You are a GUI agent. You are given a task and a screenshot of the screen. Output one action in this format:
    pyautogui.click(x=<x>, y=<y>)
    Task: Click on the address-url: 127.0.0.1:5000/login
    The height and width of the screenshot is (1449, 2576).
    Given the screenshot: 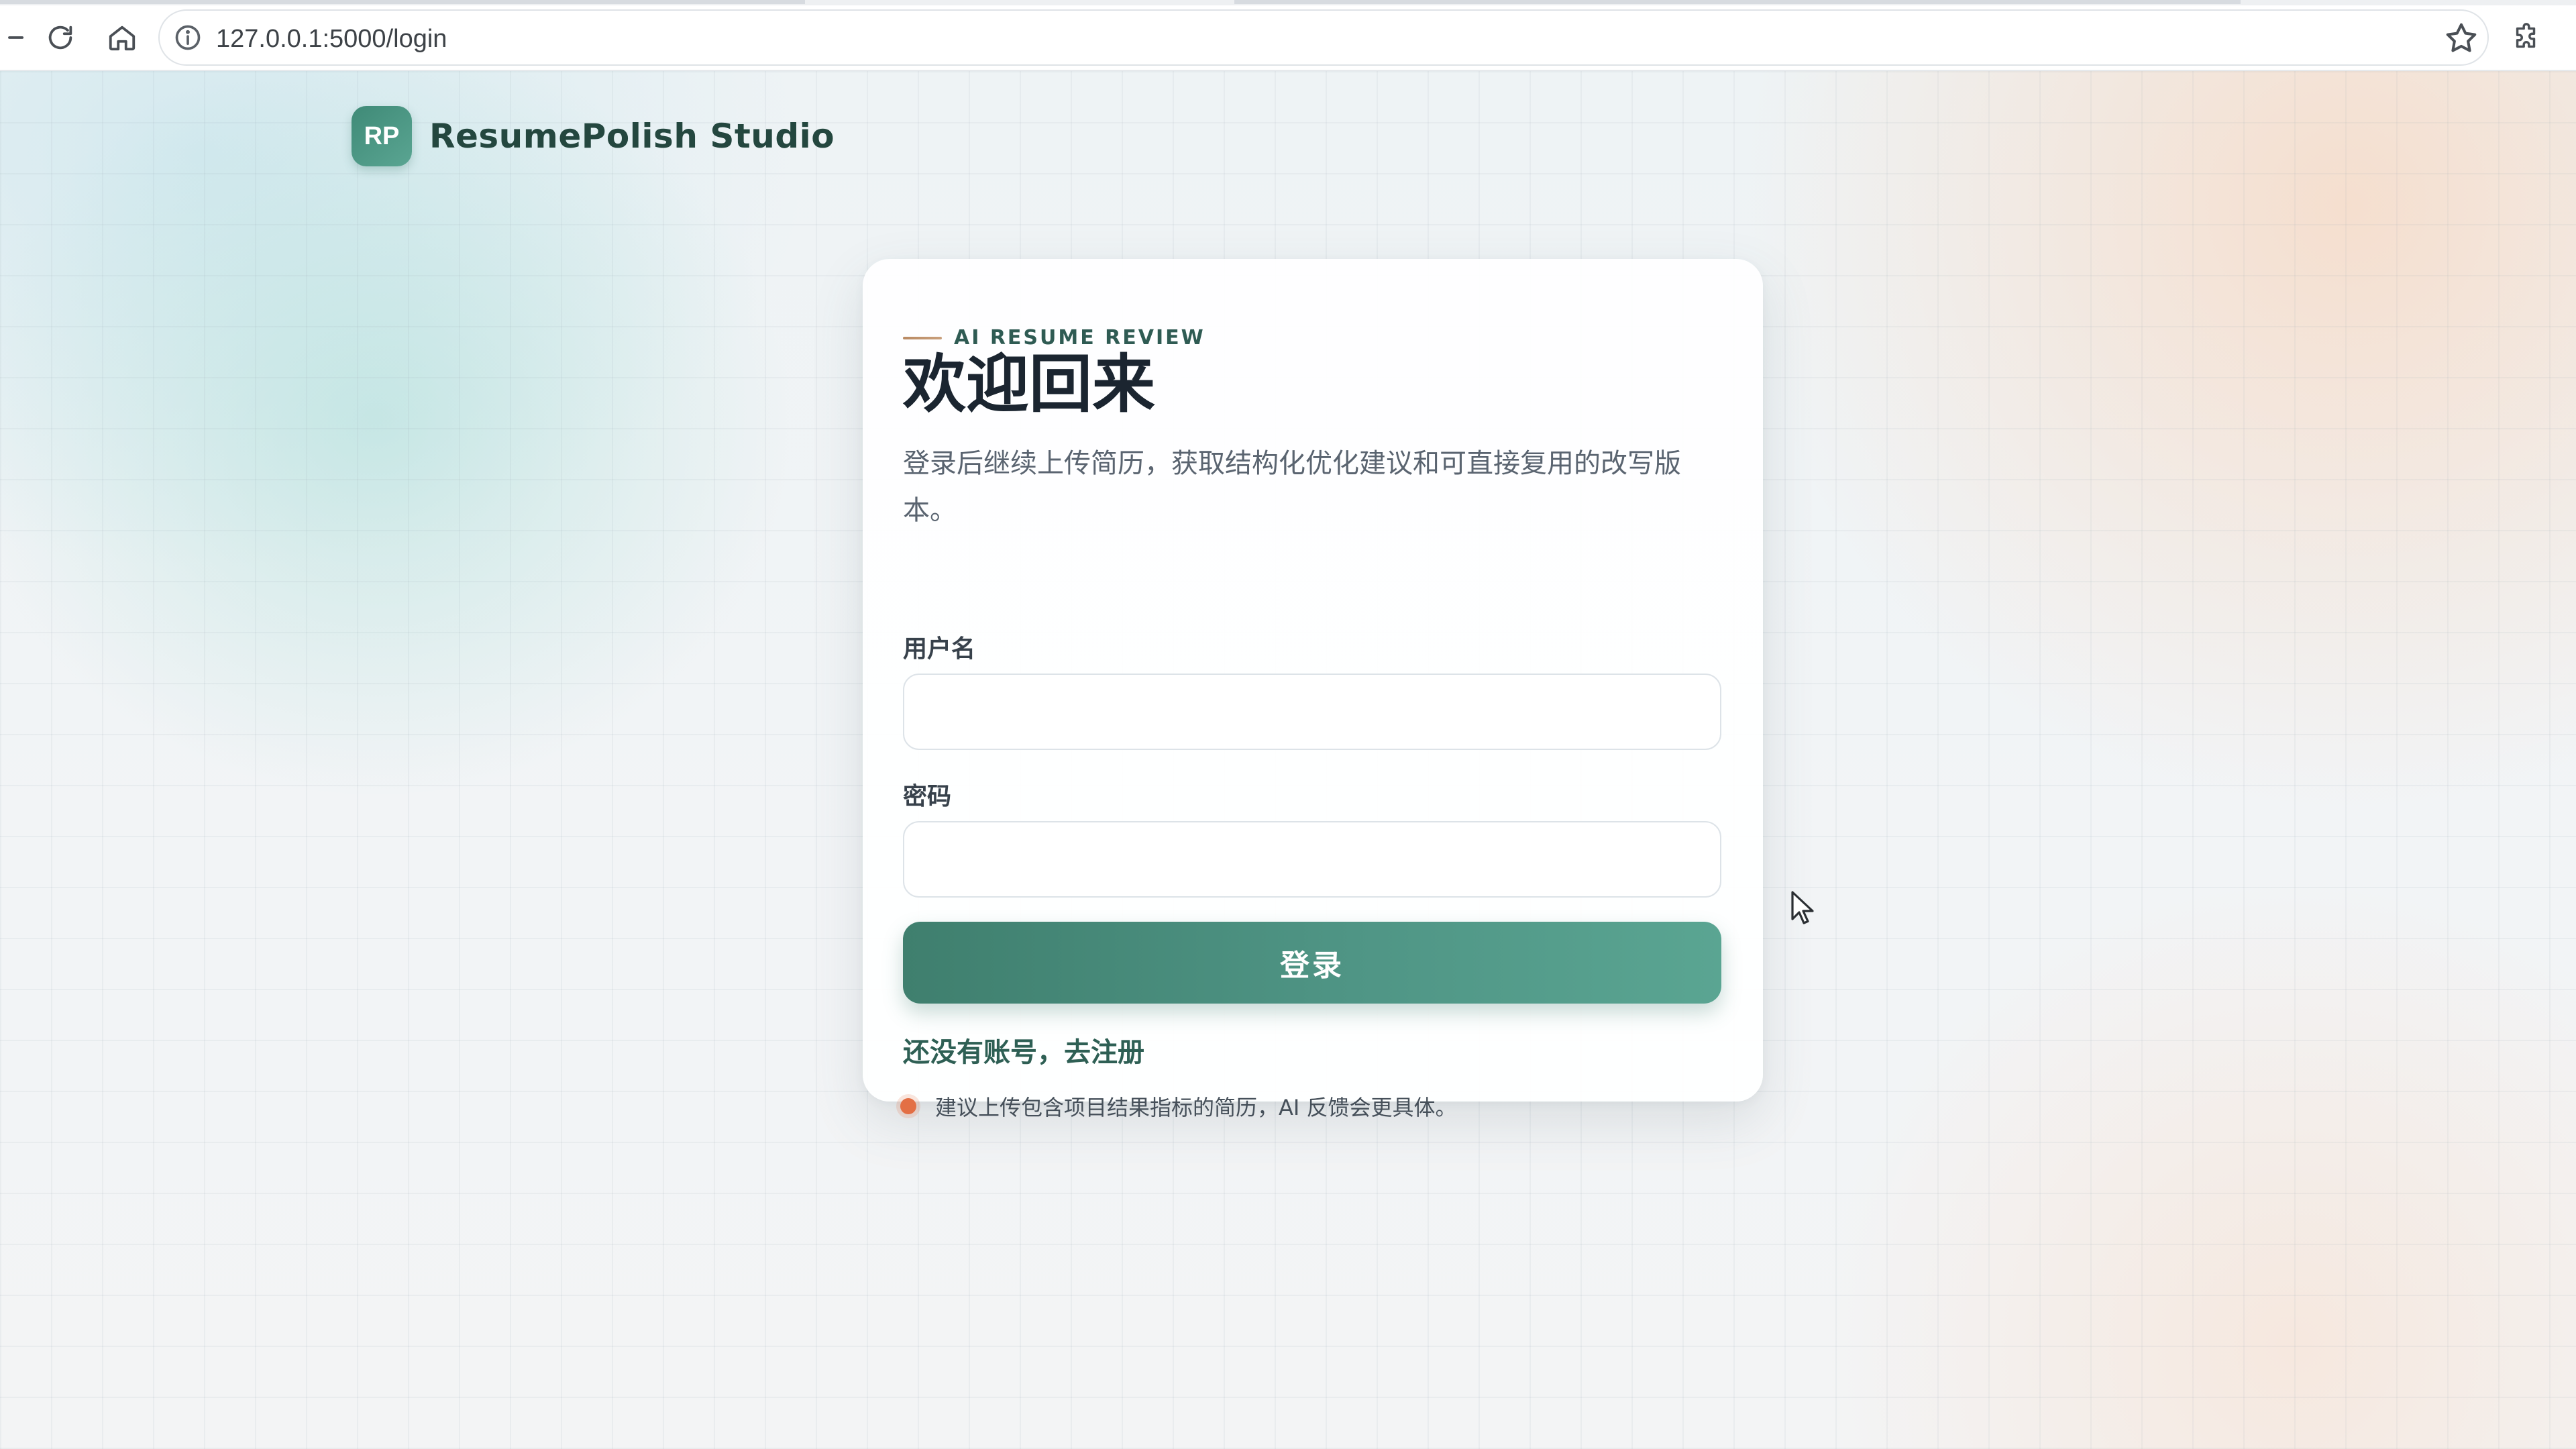 What is the action you would take?
    pyautogui.click(x=331, y=39)
    